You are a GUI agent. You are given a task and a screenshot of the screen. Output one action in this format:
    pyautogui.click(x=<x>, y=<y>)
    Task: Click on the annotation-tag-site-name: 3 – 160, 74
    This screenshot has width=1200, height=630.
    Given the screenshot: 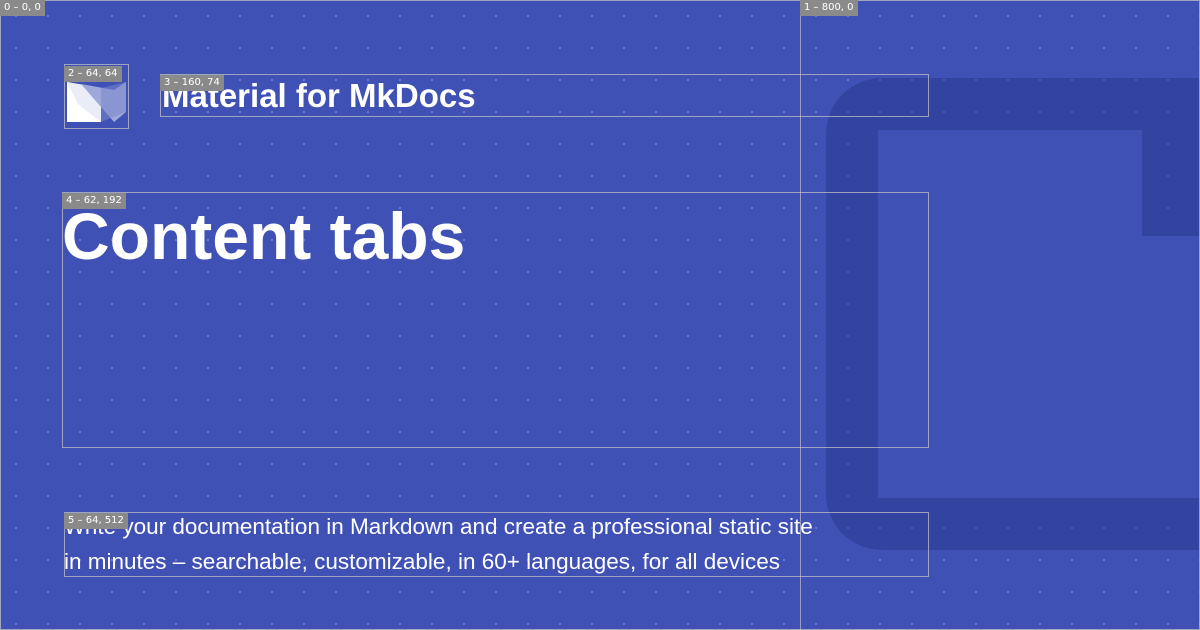 What is the action you would take?
    pyautogui.click(x=192, y=83)
    